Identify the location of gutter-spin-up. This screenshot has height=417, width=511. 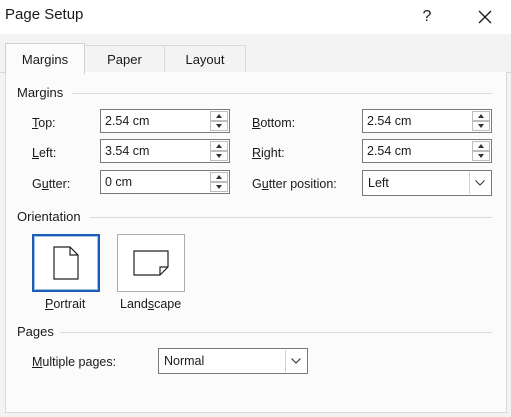
(219, 177).